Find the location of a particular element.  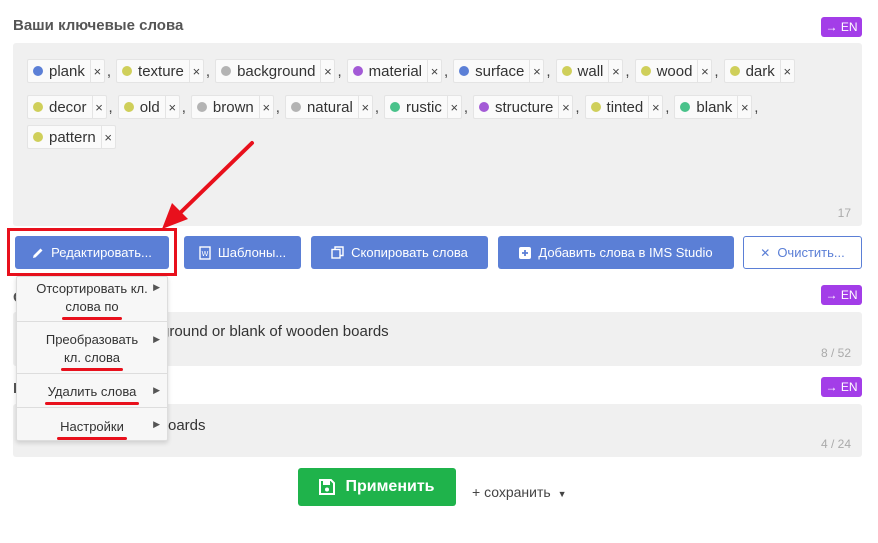

keyword-label: blank is located at coordinates (714, 107).